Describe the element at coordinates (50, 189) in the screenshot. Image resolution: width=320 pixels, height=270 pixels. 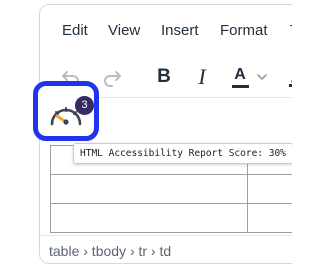
I see `table-column-border` at that location.